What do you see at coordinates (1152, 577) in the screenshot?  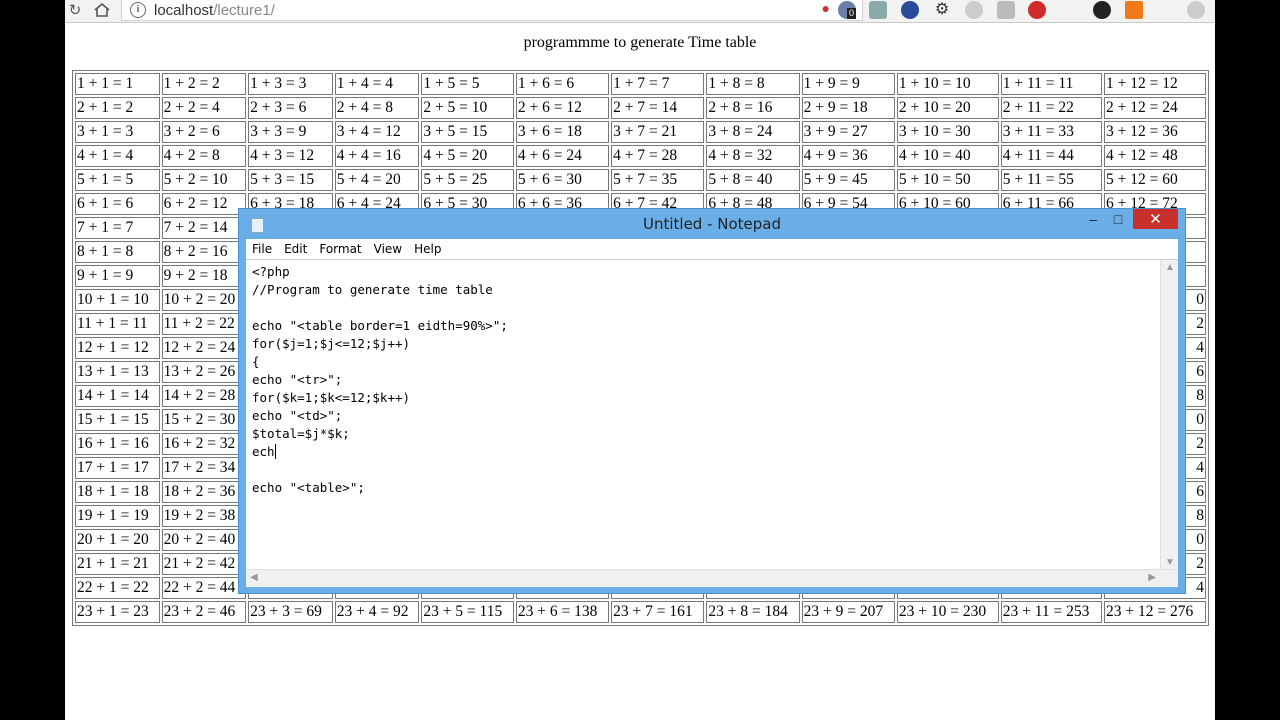 I see `scroll-right-icon: ▶` at bounding box center [1152, 577].